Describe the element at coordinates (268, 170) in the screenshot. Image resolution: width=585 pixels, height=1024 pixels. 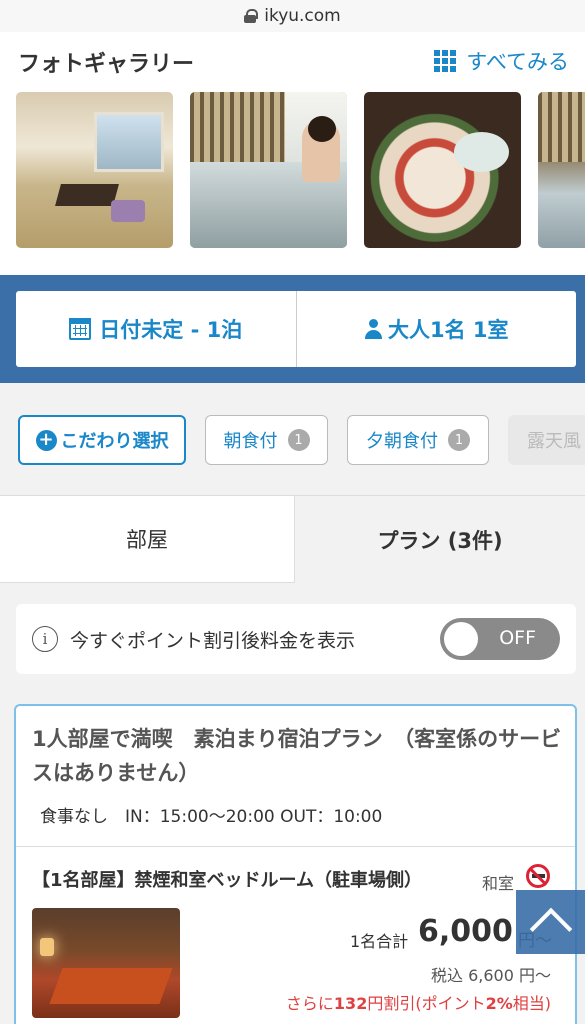
I see `gallery-photo-open-air-bath` at that location.